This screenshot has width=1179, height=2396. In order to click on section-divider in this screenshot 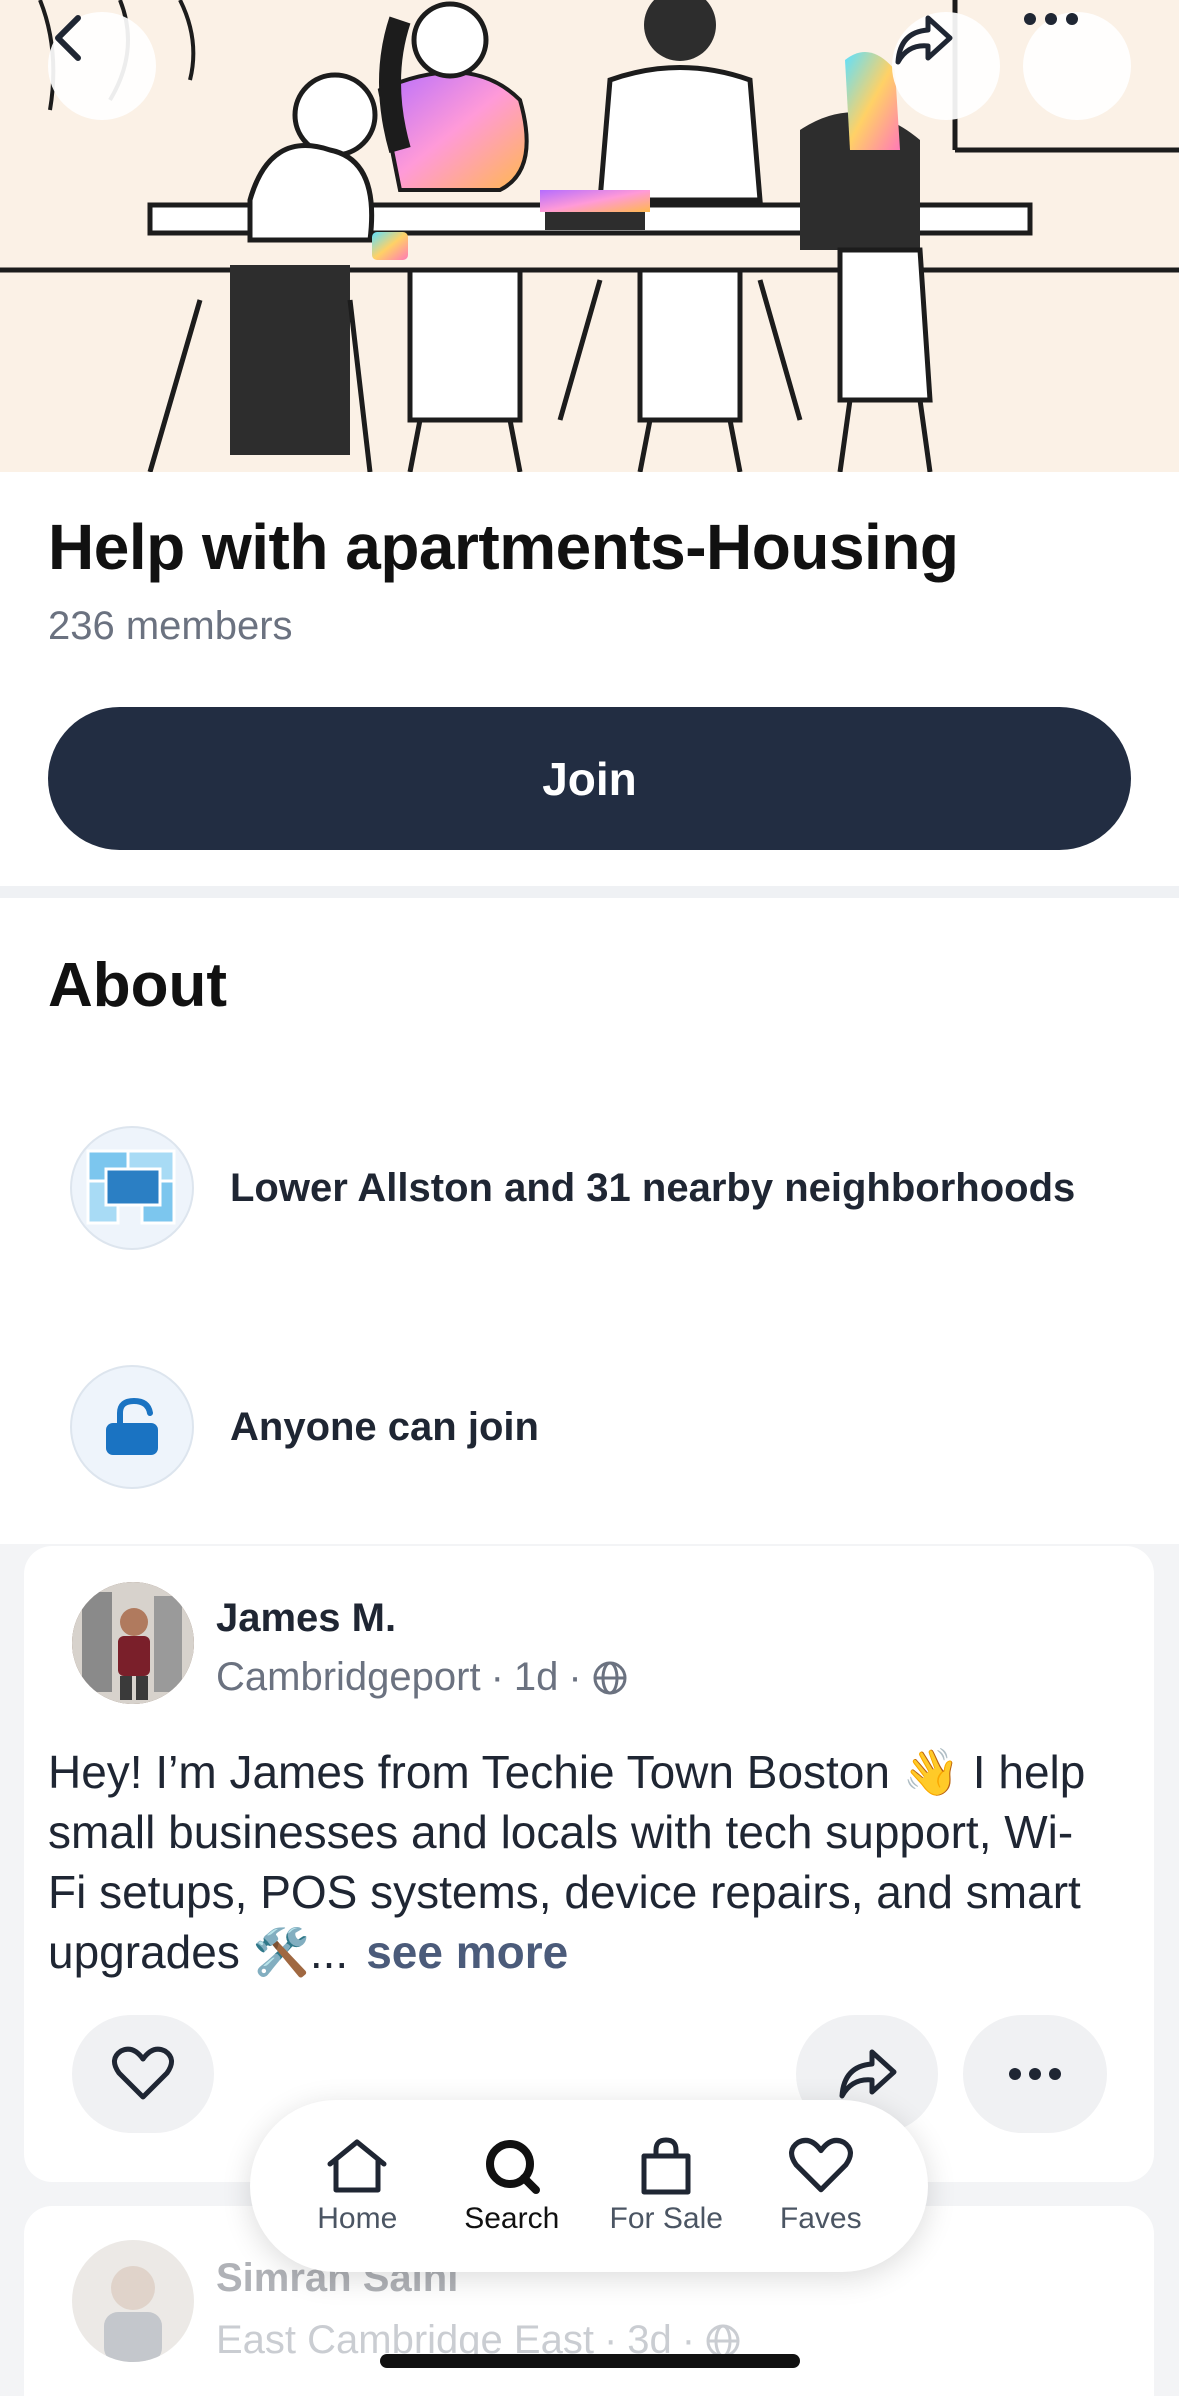, I will do `click(589, 892)`.